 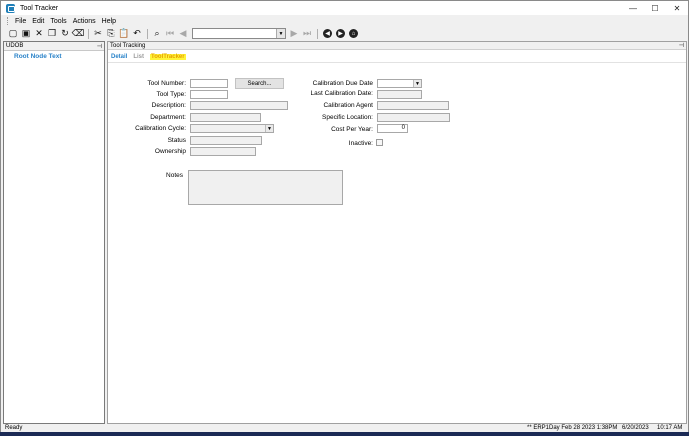 I want to click on cost-per-year-input: 0, so click(x=392, y=128).